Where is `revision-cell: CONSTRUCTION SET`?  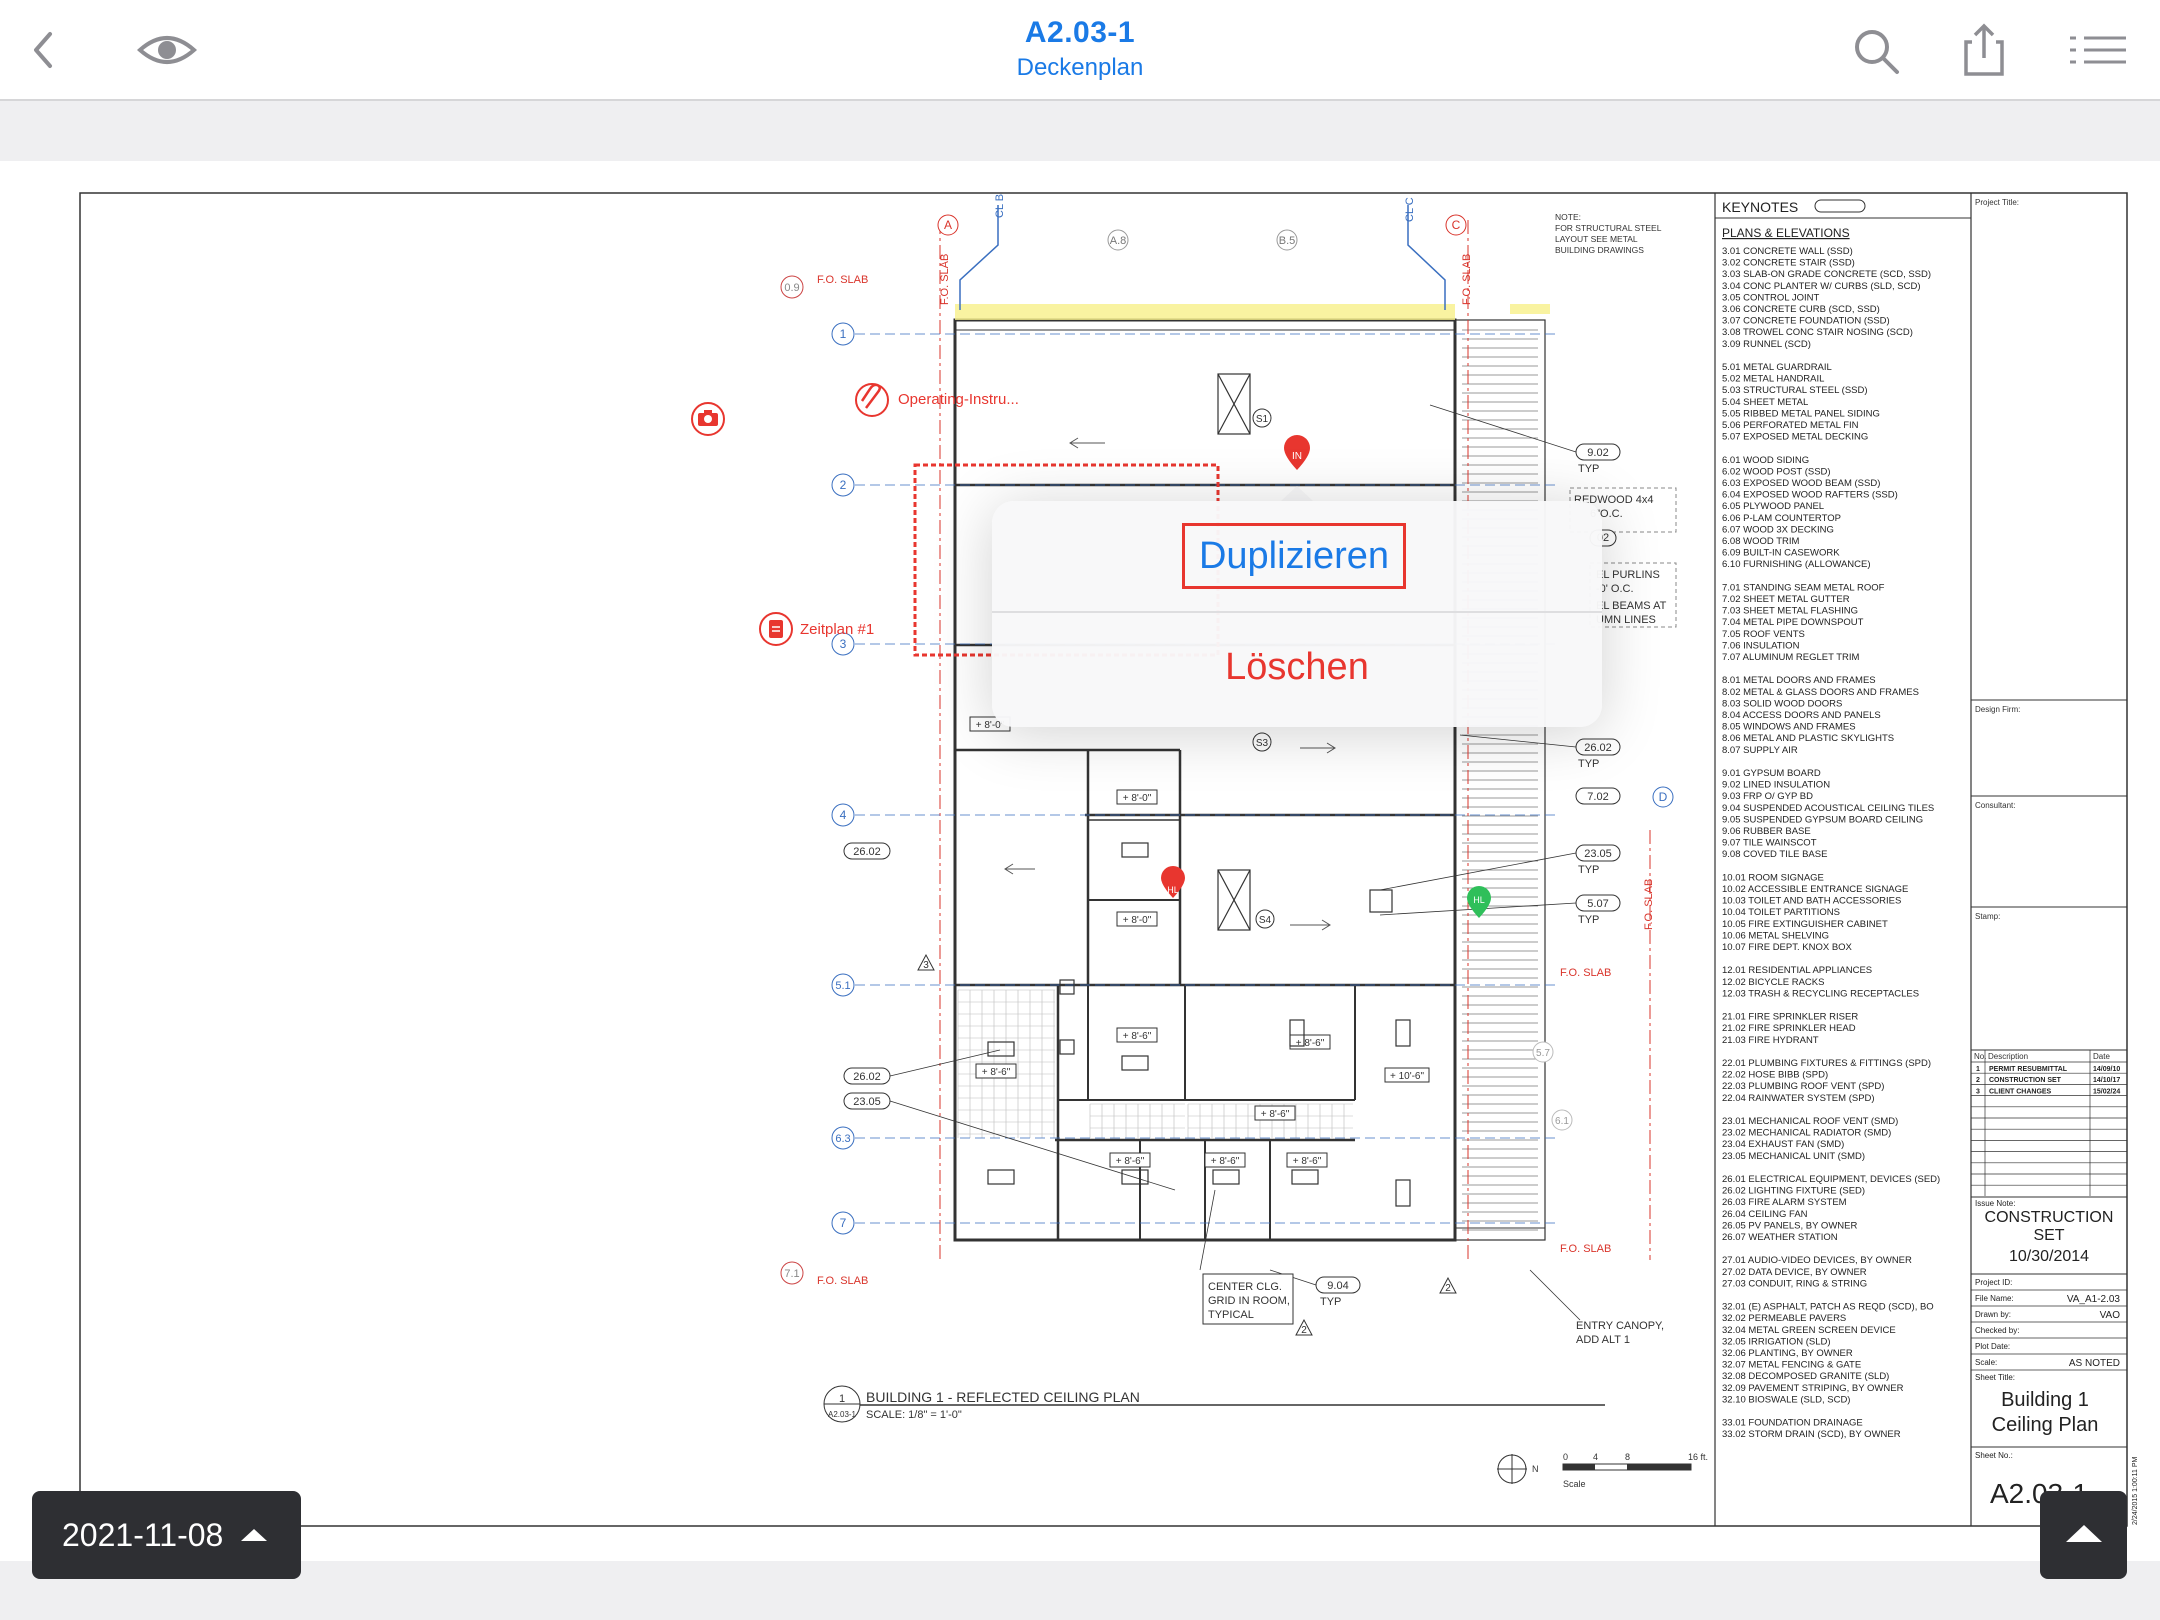 revision-cell: CONSTRUCTION SET is located at coordinates (2025, 1080).